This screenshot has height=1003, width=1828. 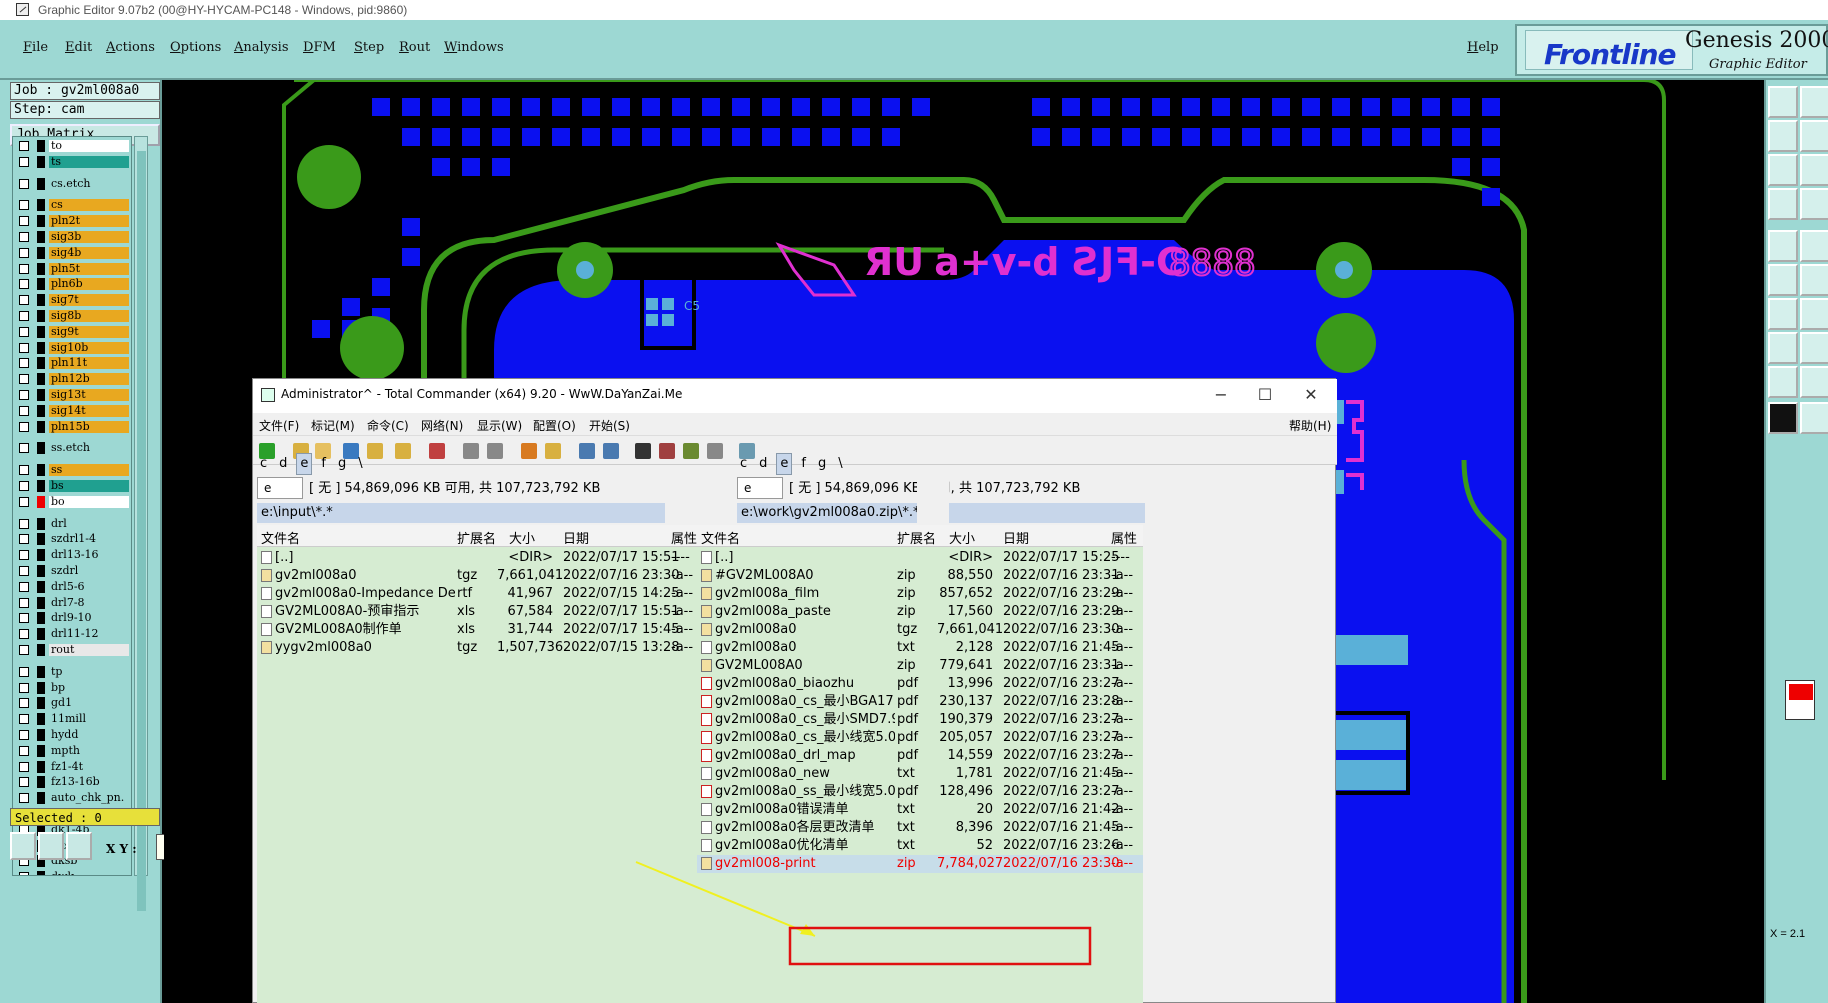 What do you see at coordinates (89, 586) in the screenshot?
I see `layer-name: drl5-6` at bounding box center [89, 586].